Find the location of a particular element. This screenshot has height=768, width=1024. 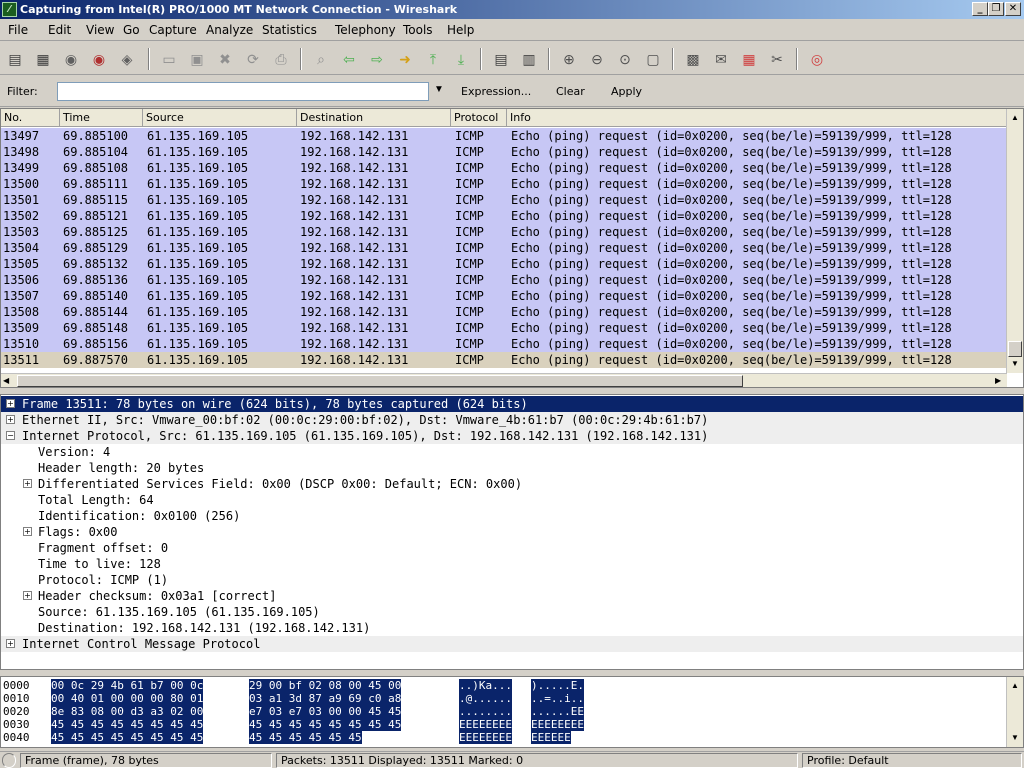

hex-bytes: 45 45 45 45 45 45 is located at coordinates (305, 737).